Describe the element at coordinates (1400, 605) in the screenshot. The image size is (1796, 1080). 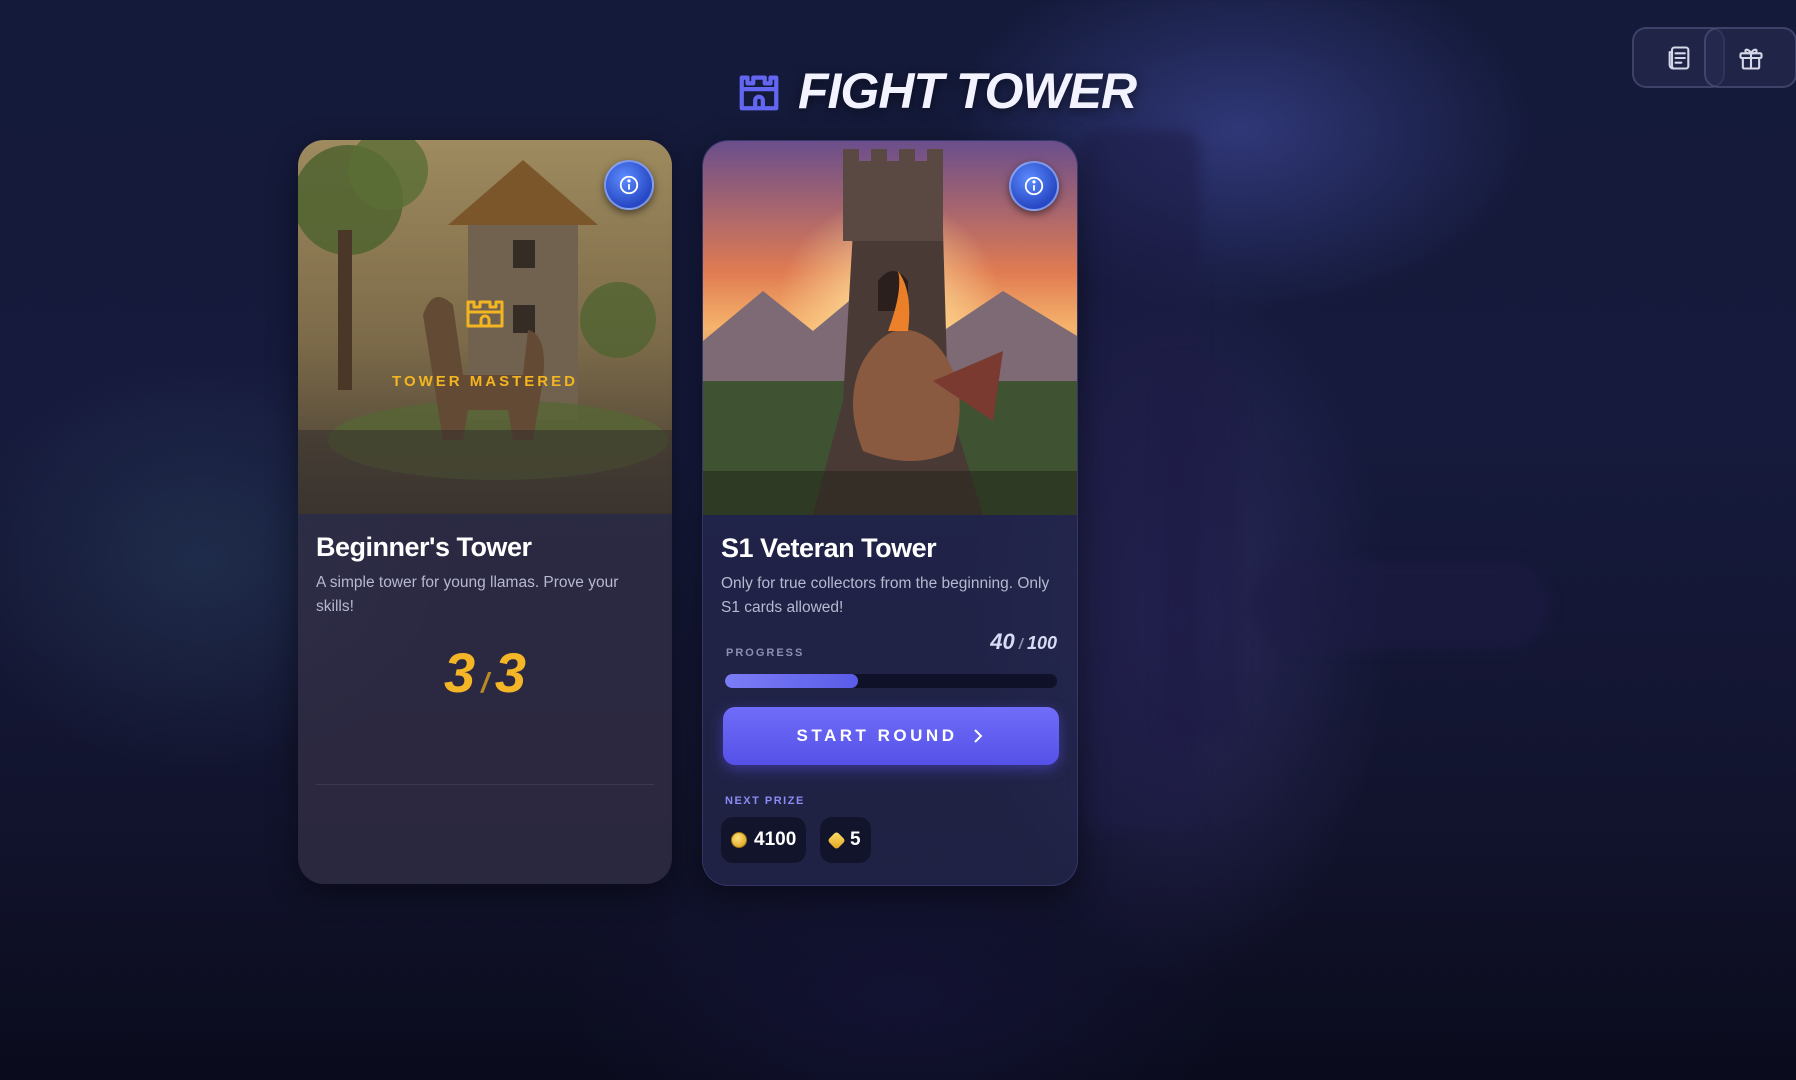
I see `background-cliff` at that location.